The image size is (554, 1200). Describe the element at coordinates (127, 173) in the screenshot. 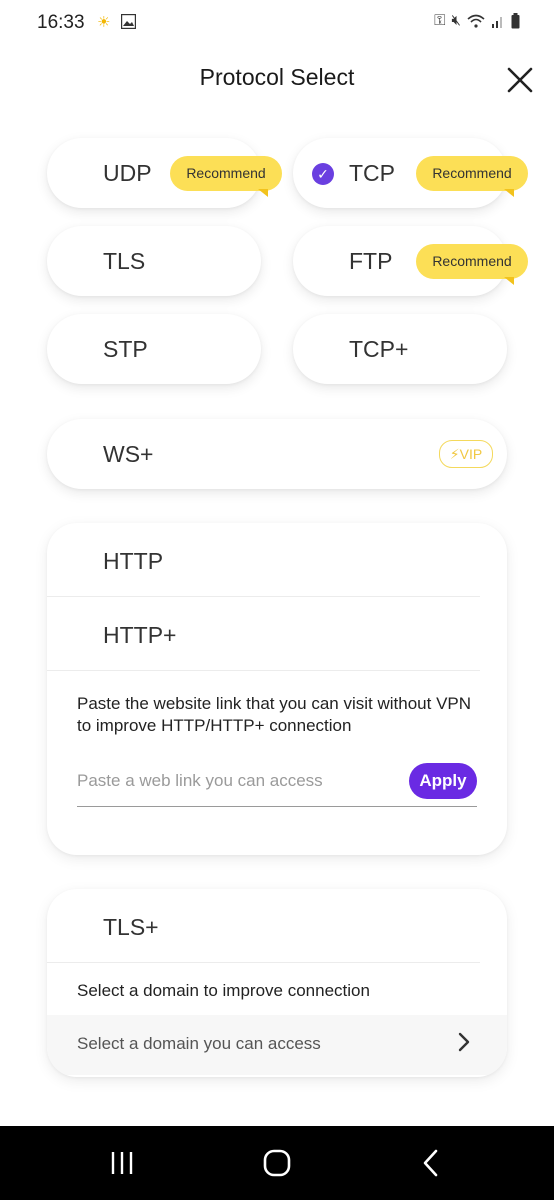

I see `protocol-label: UDP` at that location.